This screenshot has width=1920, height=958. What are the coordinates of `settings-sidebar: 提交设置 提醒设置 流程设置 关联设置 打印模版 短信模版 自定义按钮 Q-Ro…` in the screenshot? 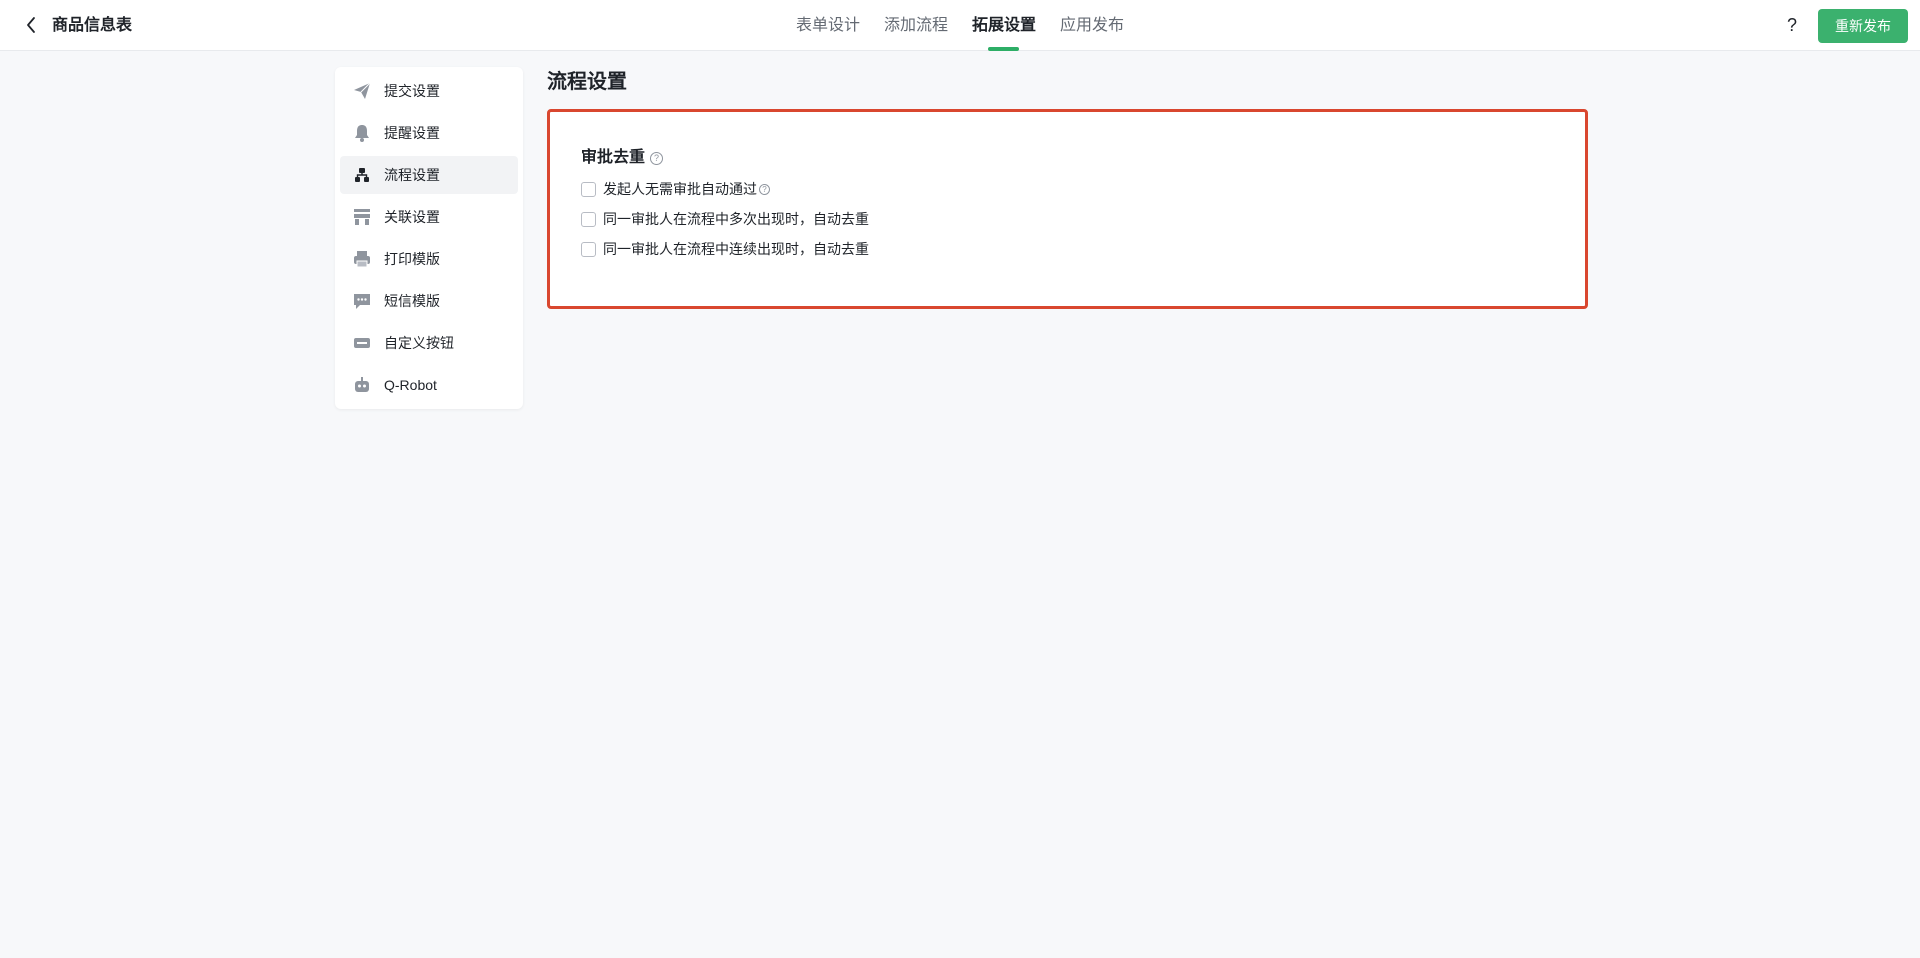 It's located at (429, 238).